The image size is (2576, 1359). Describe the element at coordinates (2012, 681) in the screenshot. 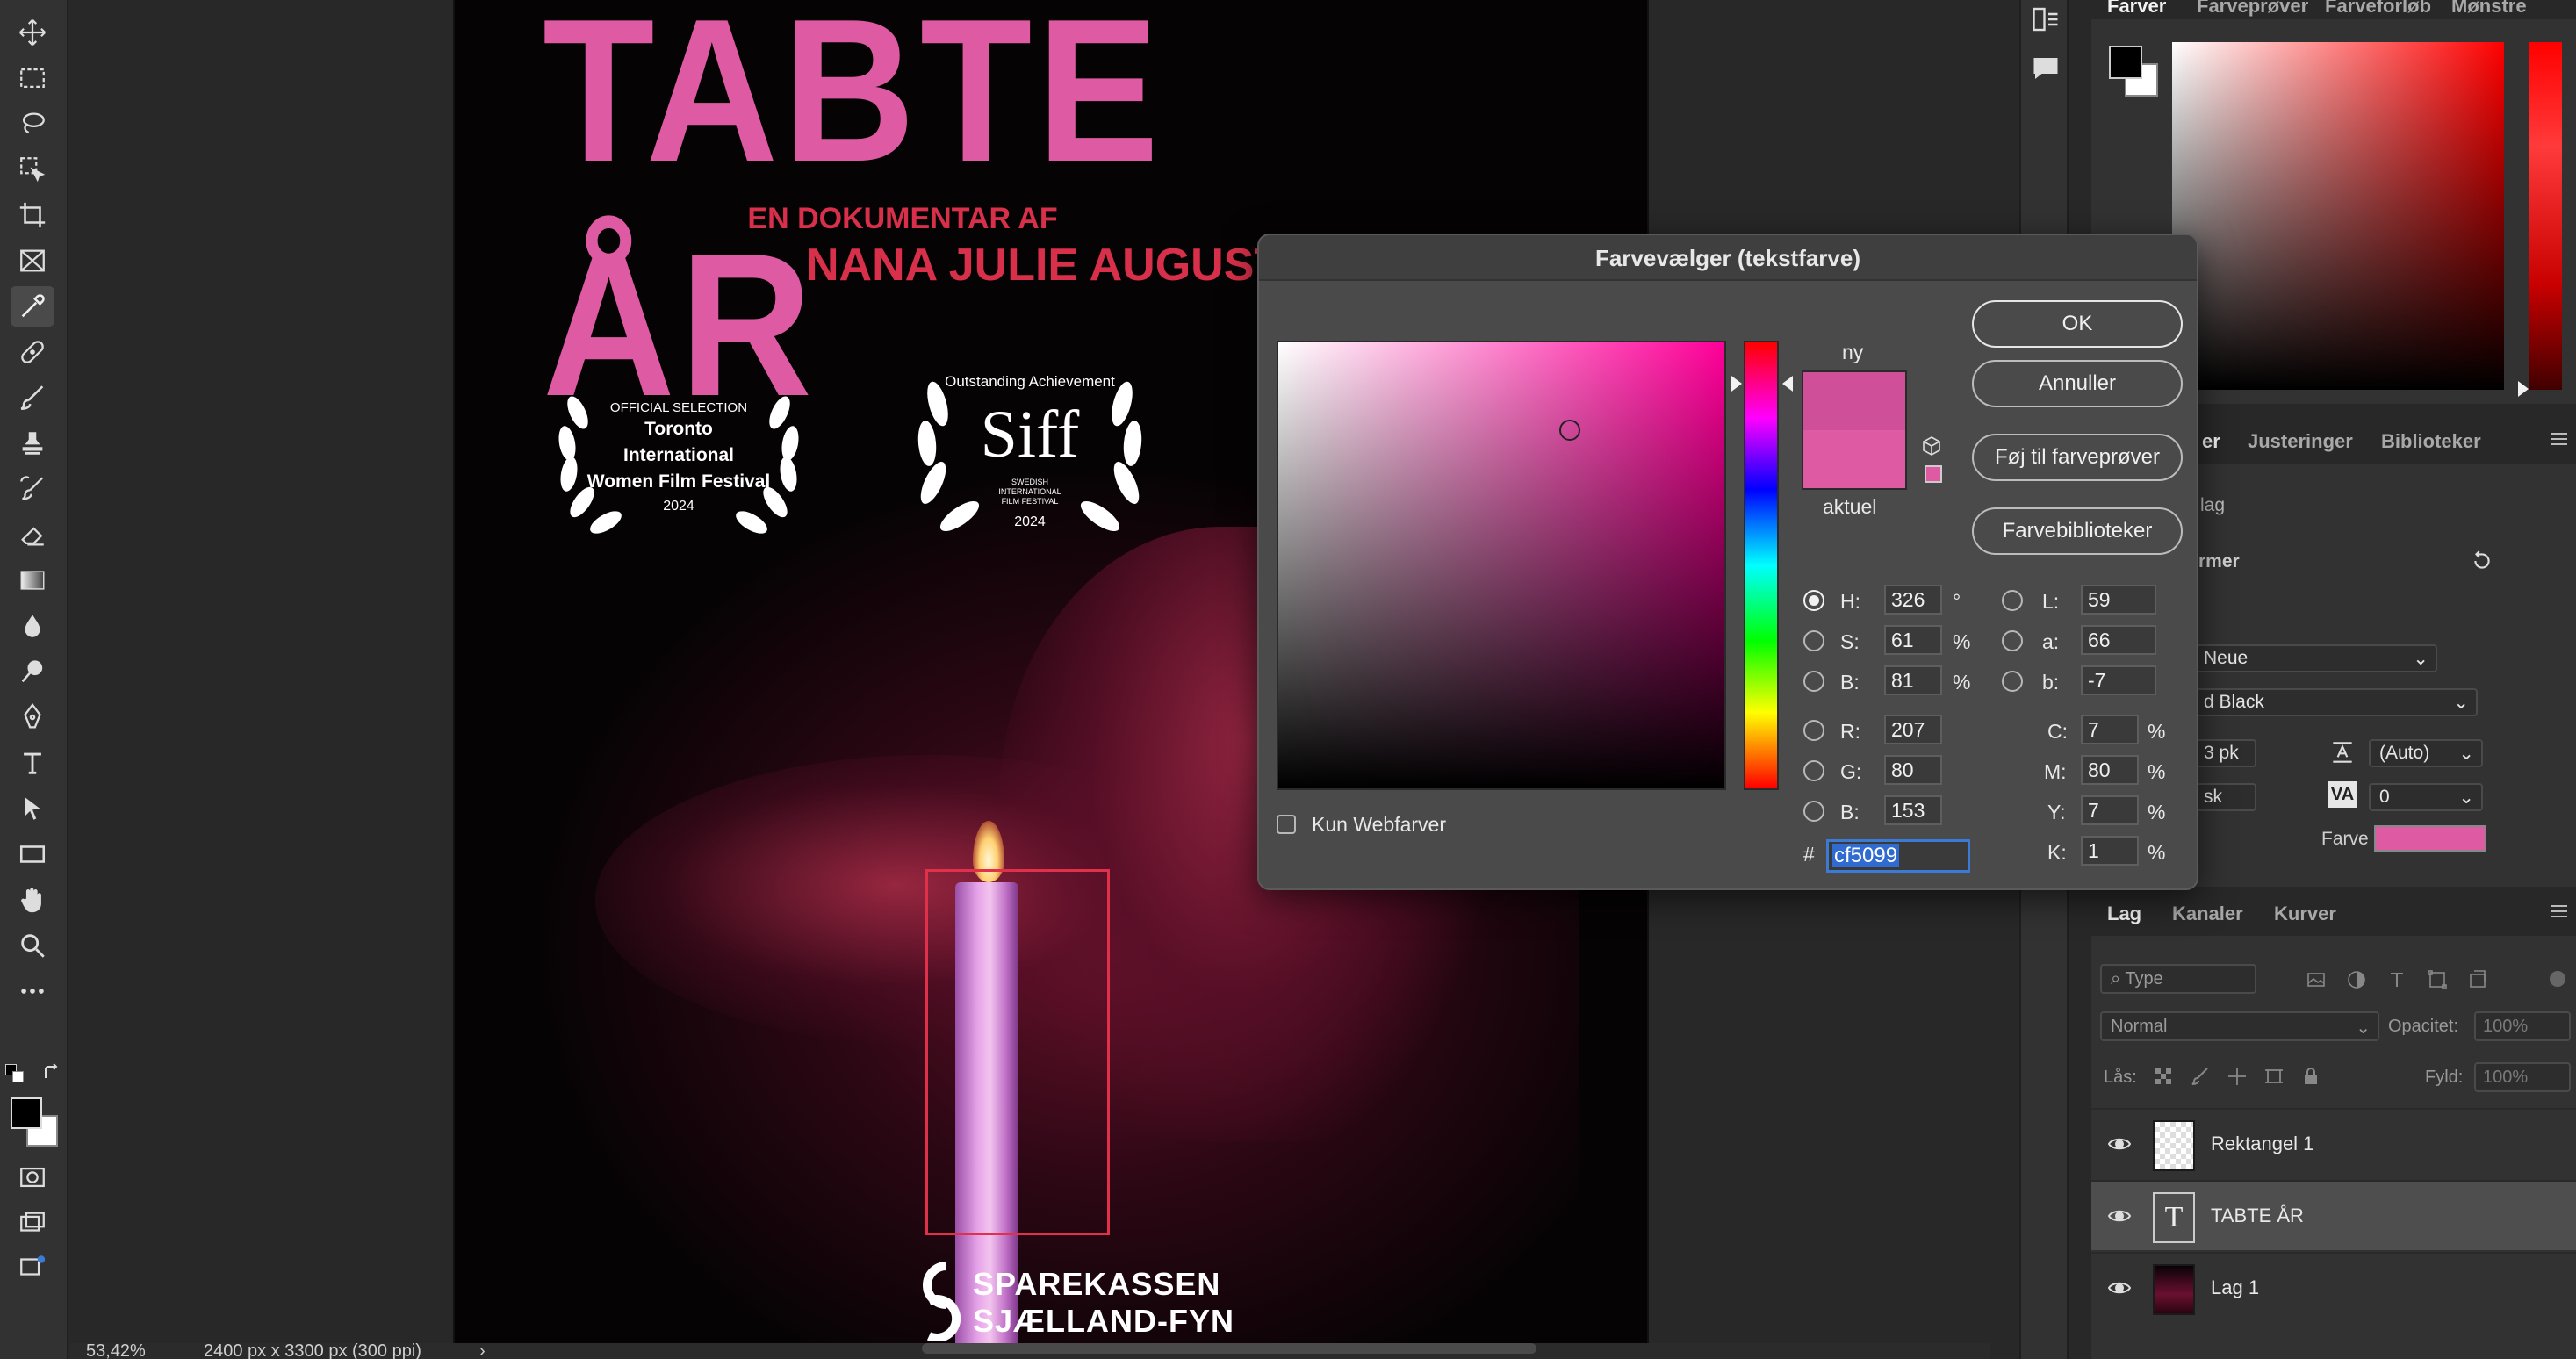

I see `lab-b-radio` at that location.